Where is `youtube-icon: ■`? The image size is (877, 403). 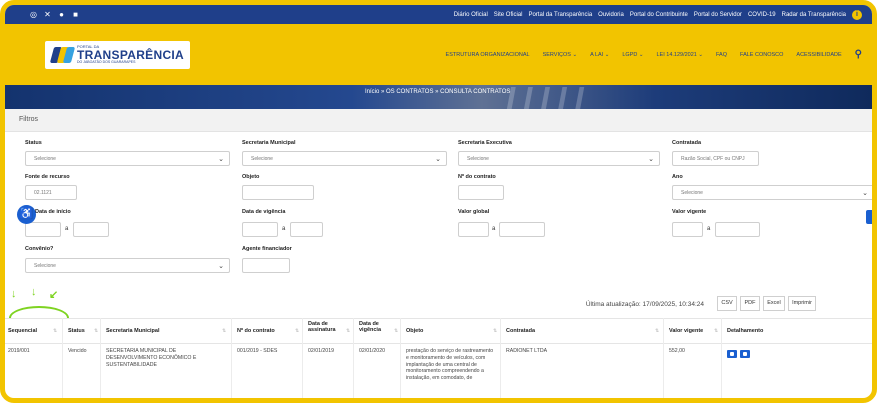 youtube-icon: ■ is located at coordinates (75, 14).